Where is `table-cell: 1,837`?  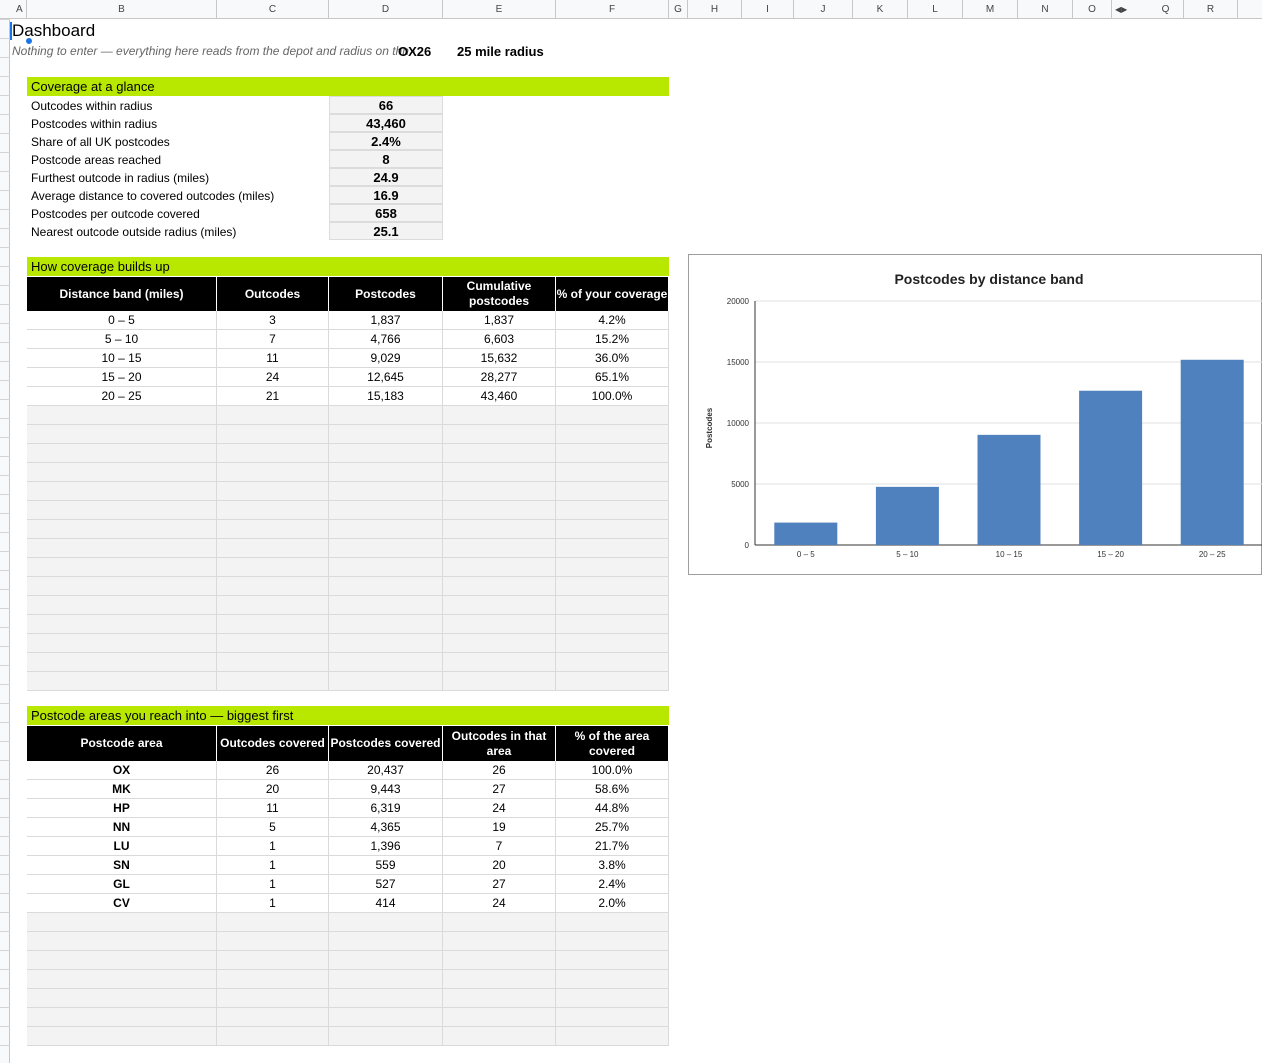 table-cell: 1,837 is located at coordinates (386, 320).